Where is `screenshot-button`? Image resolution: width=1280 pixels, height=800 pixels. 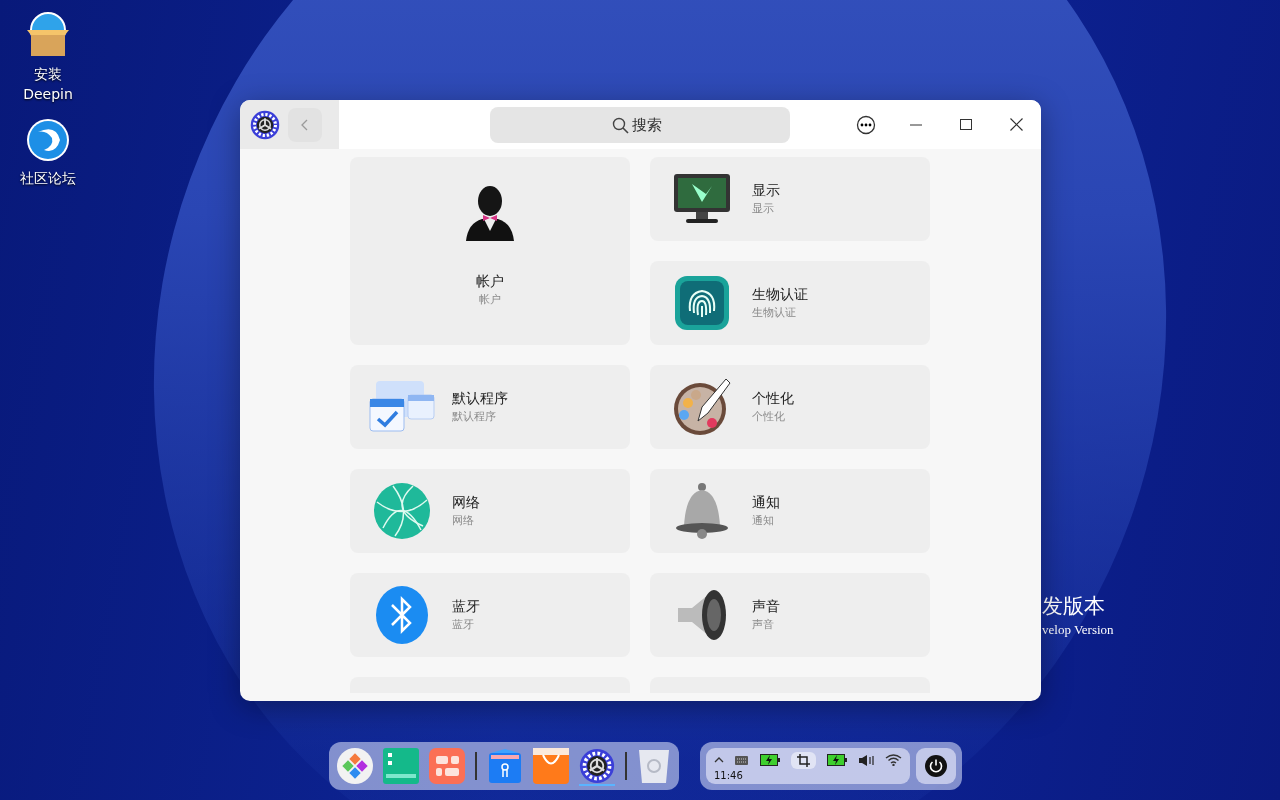 screenshot-button is located at coordinates (803, 760).